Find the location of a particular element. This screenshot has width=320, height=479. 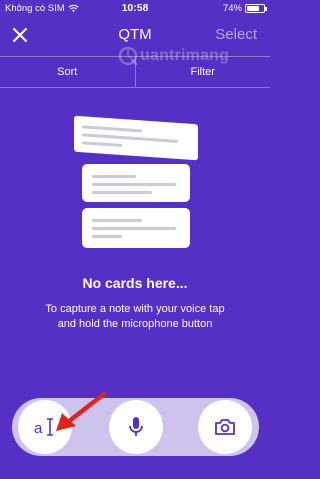

voice-note-button is located at coordinates (136, 427).